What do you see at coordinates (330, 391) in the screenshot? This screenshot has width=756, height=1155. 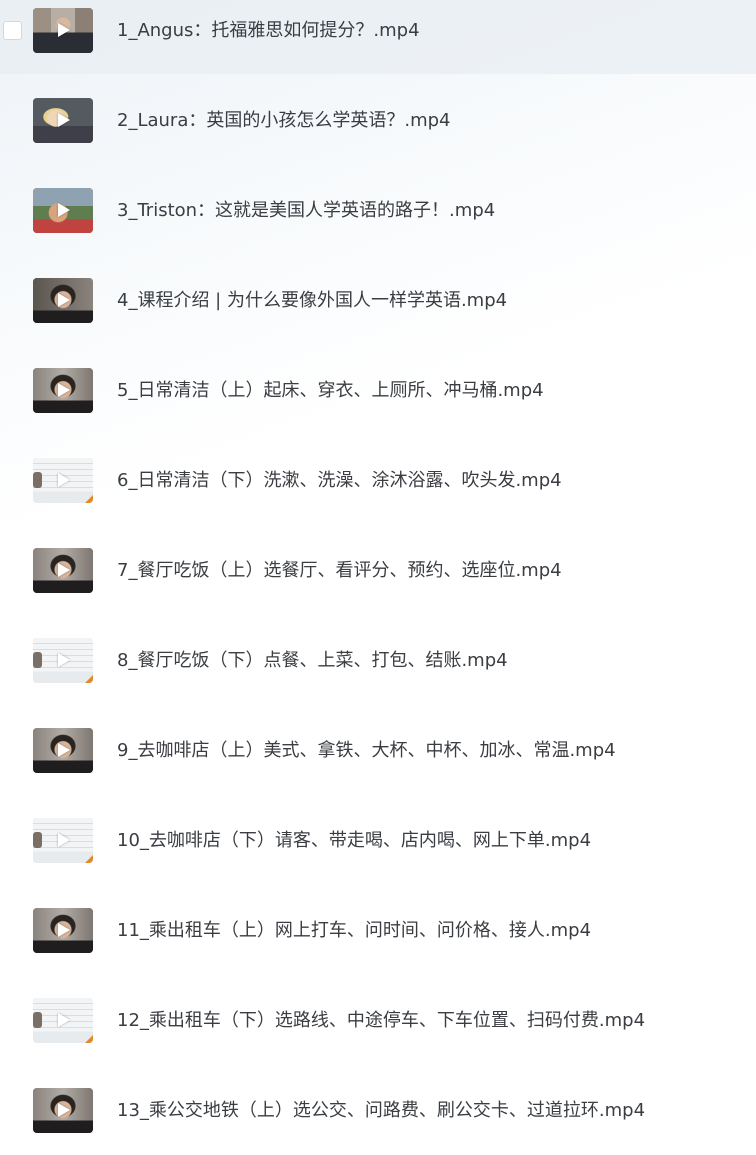 I see `file-name: 5_日常清洁（上）起床、穿衣、上厕所、冲马桶.mp4` at bounding box center [330, 391].